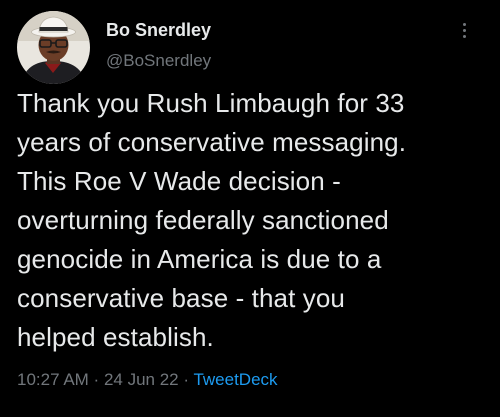 Image resolution: width=500 pixels, height=417 pixels. I want to click on tweet-meta: 10:27 AM · 24 Jun 22 · TweetDeck, so click(147, 380).